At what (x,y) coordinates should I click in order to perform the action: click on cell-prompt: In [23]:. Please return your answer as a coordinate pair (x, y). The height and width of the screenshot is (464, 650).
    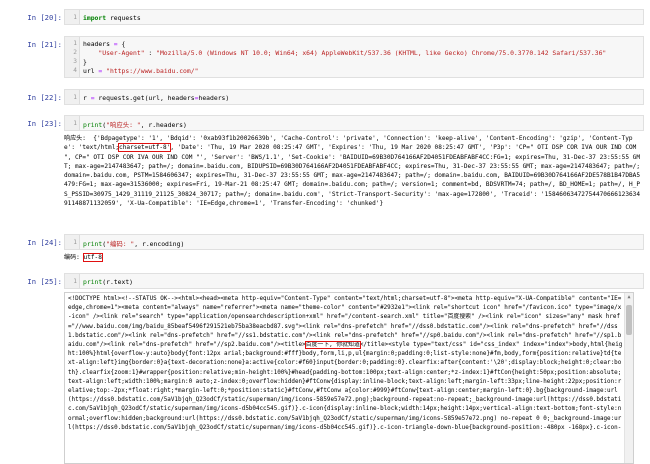
    Looking at the image, I should click on (44, 123).